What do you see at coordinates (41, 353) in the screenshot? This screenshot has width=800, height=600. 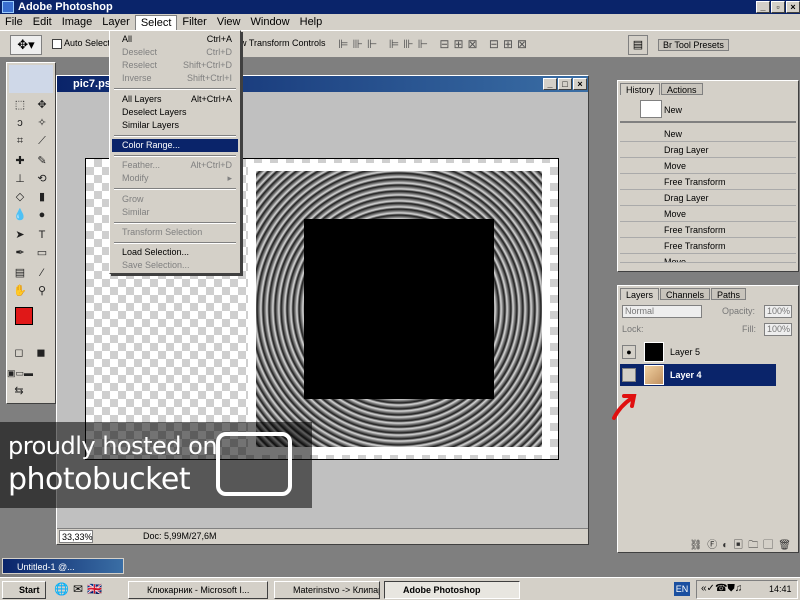 I see `quick-mask-icon: ◼` at bounding box center [41, 353].